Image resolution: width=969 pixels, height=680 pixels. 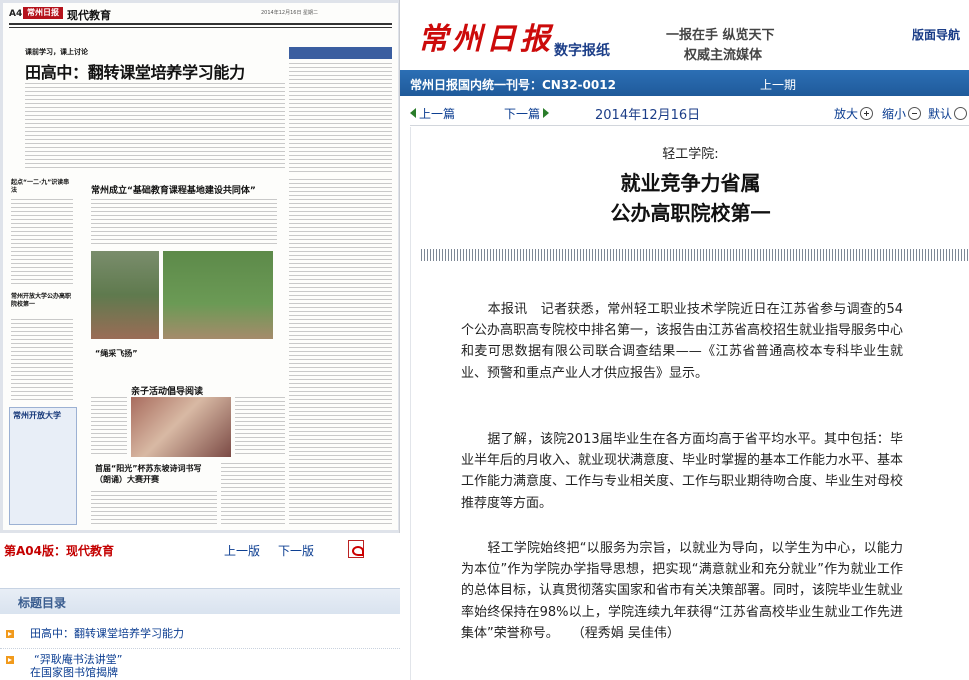 I want to click on previous-article-button: 上一篇, so click(x=432, y=113).